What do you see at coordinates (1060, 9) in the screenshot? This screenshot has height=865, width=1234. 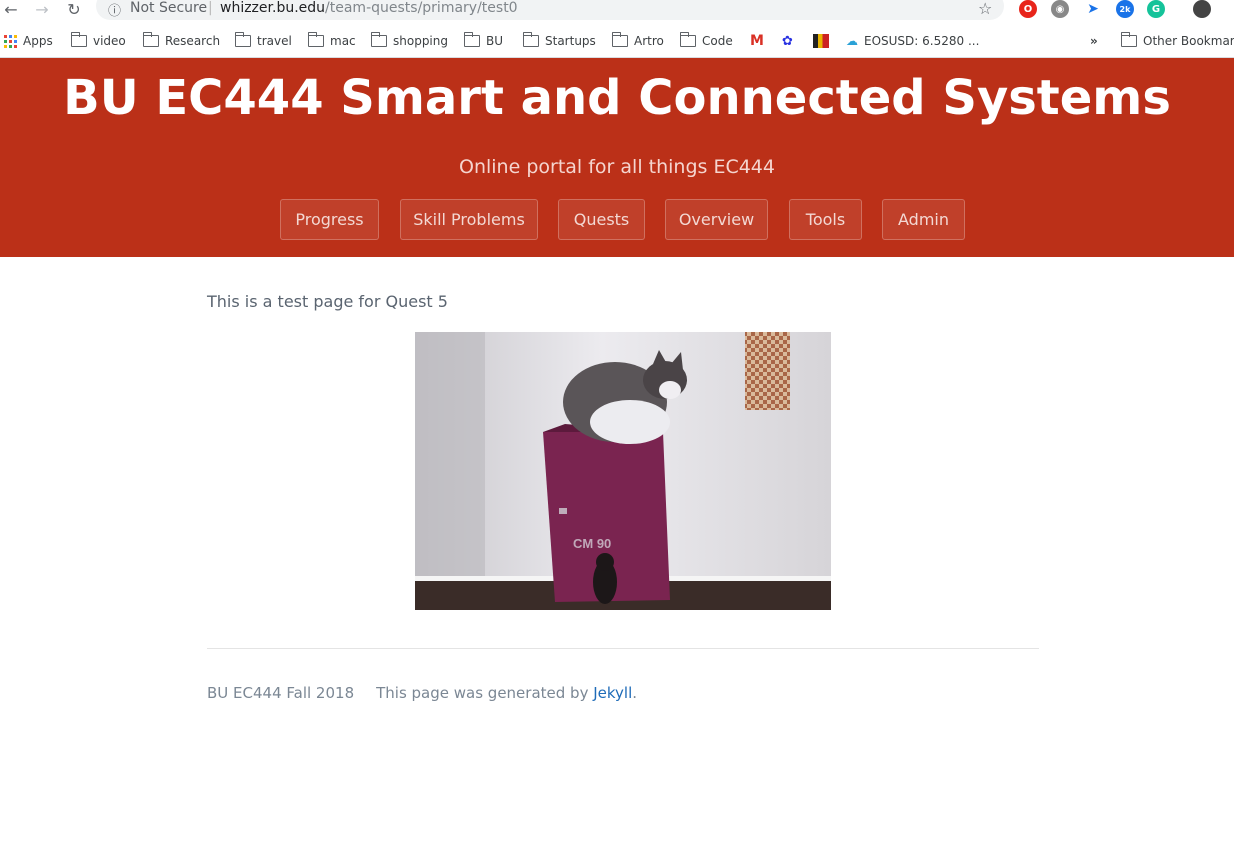 I see `film-extension-icon: ◉` at bounding box center [1060, 9].